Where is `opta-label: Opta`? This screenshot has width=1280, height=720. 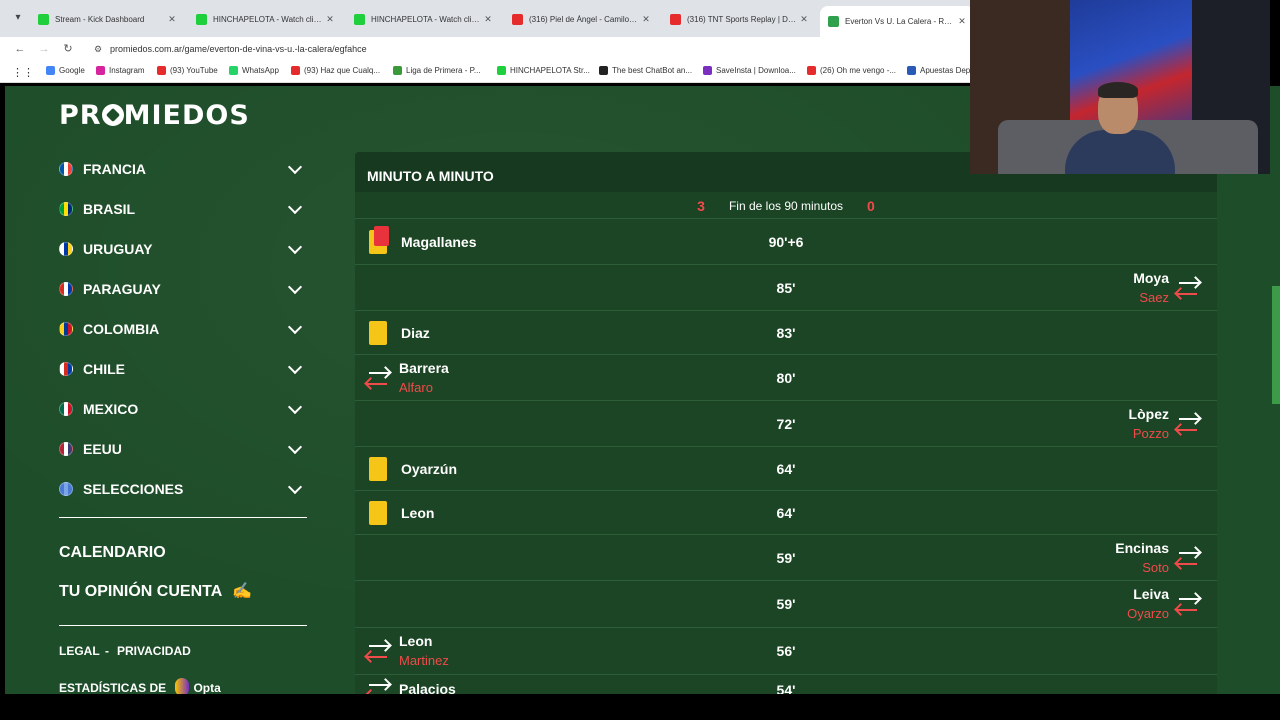
opta-label: Opta is located at coordinates (207, 687).